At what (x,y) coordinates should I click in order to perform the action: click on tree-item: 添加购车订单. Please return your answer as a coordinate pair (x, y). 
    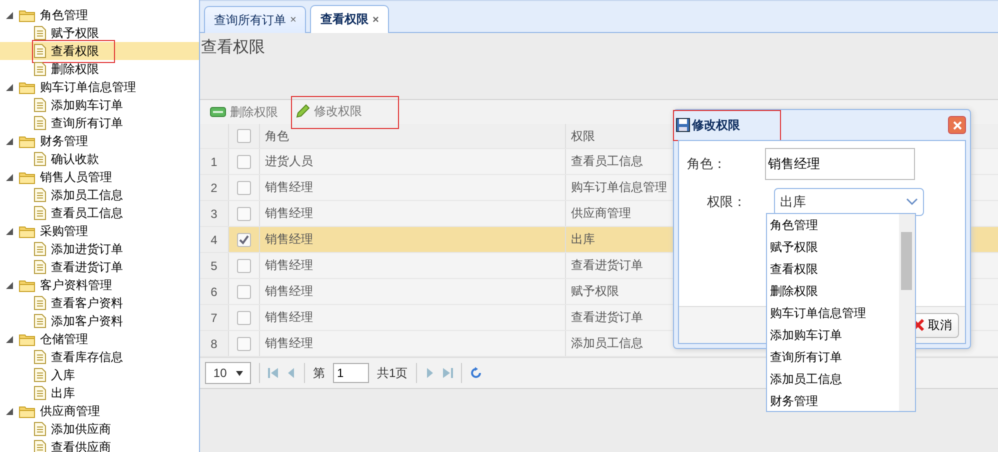
    Looking at the image, I should click on (99, 105).